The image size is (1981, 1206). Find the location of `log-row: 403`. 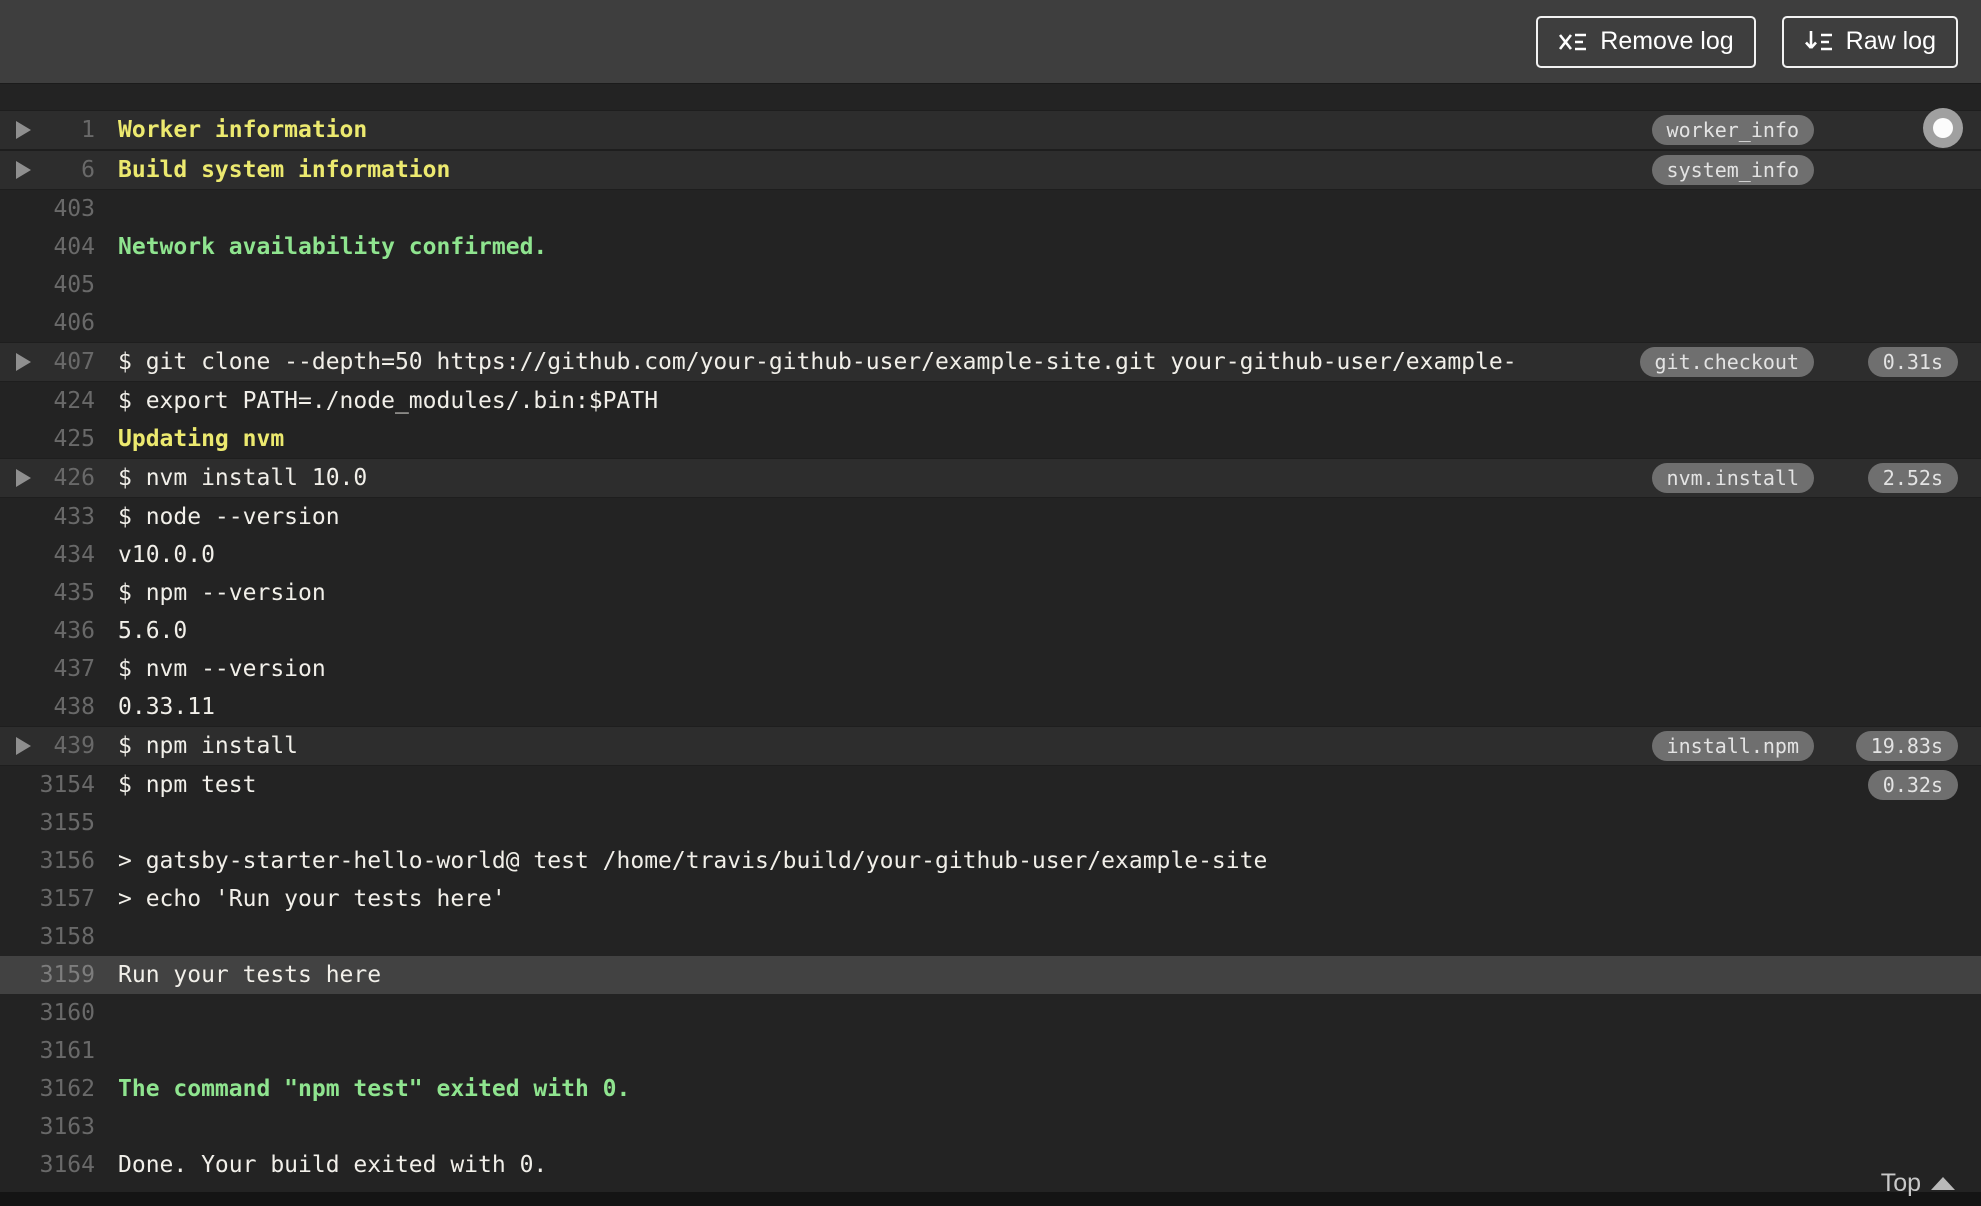

log-row: 403 is located at coordinates (990, 209).